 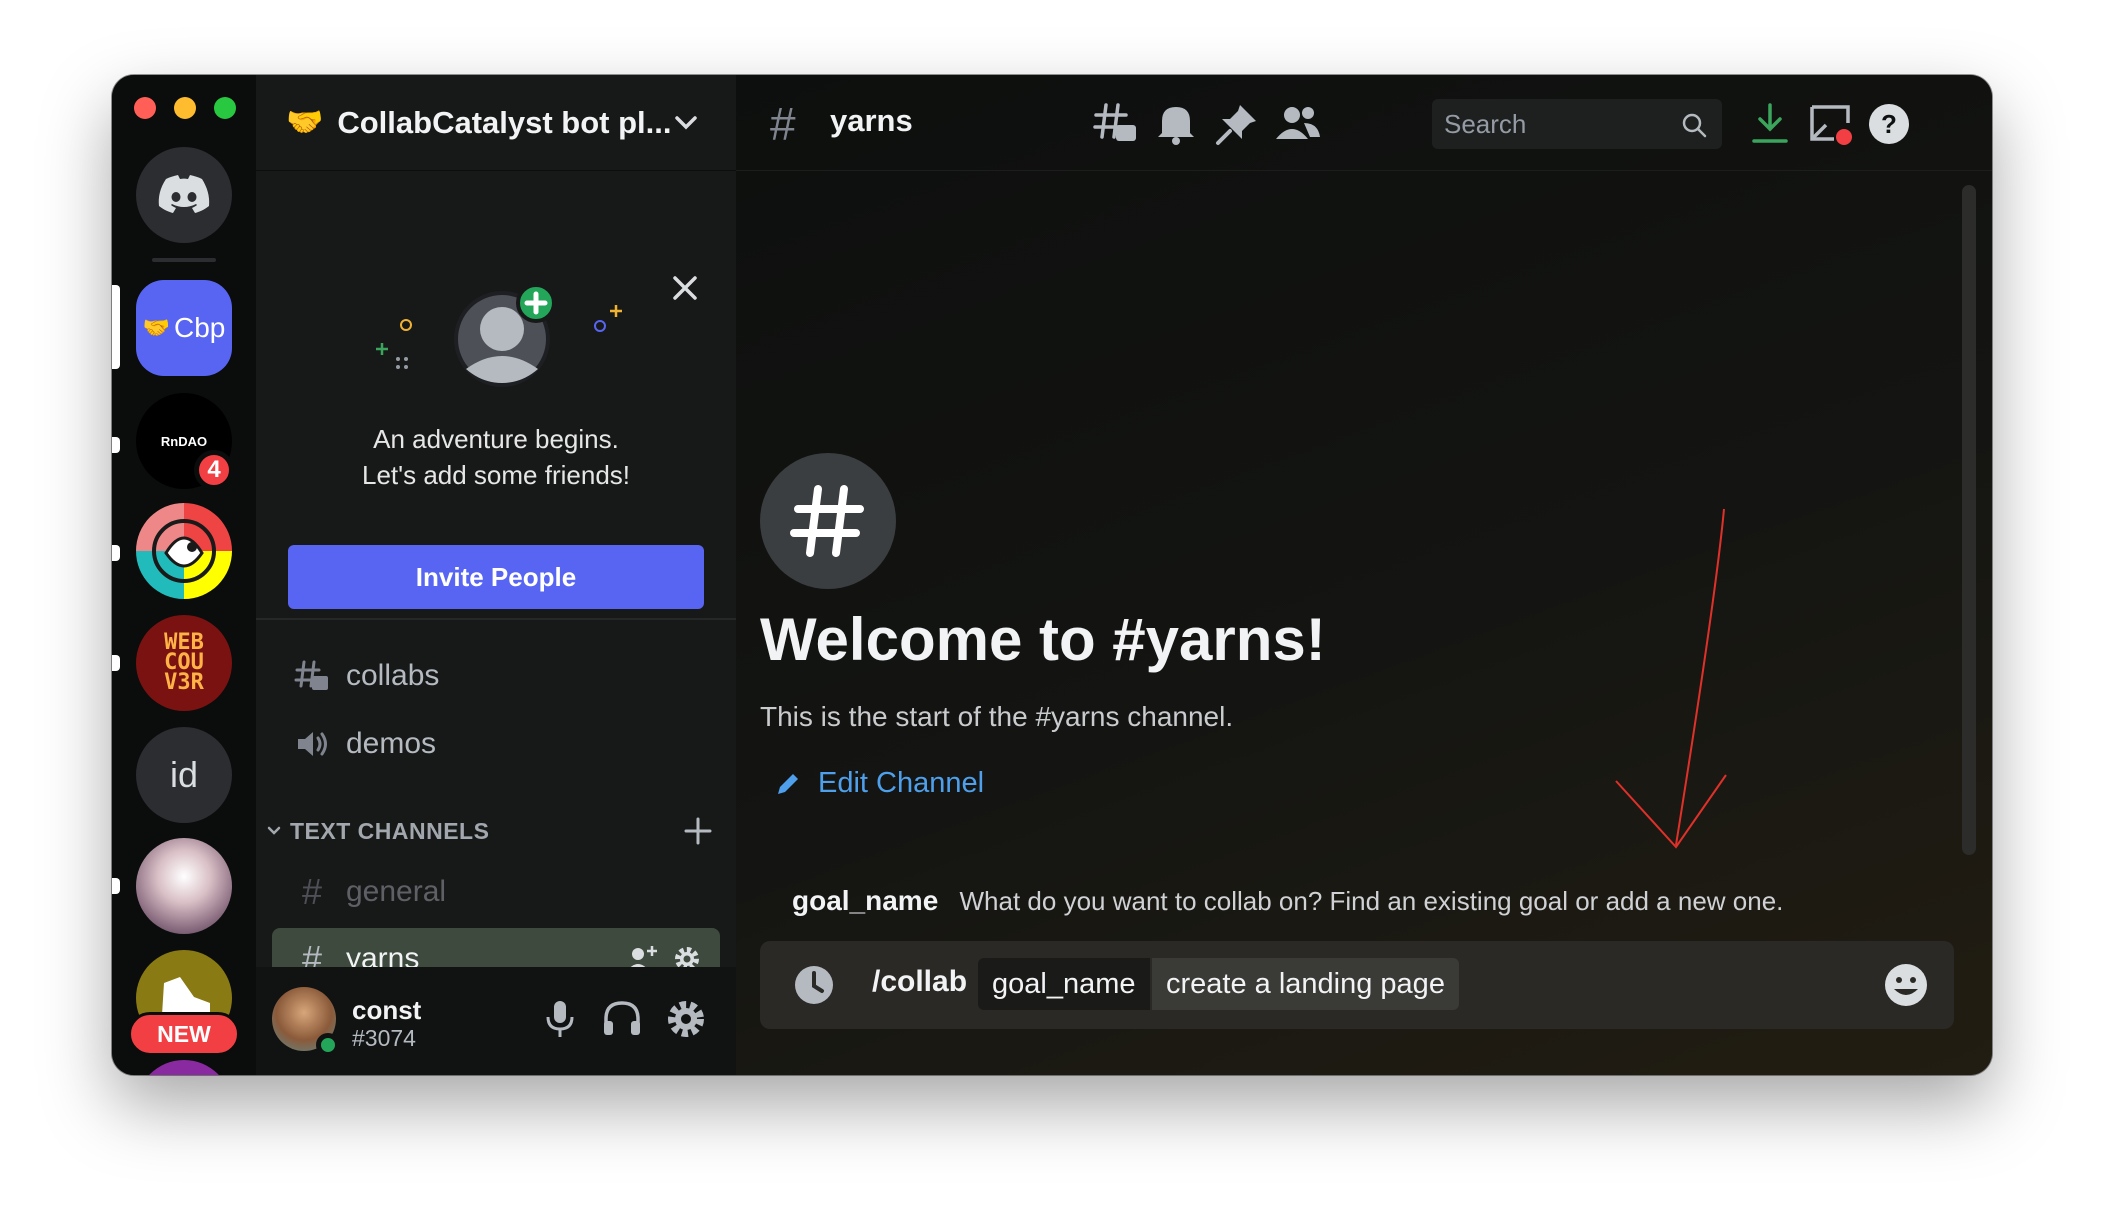 I want to click on zoom-window-button, so click(x=225, y=108).